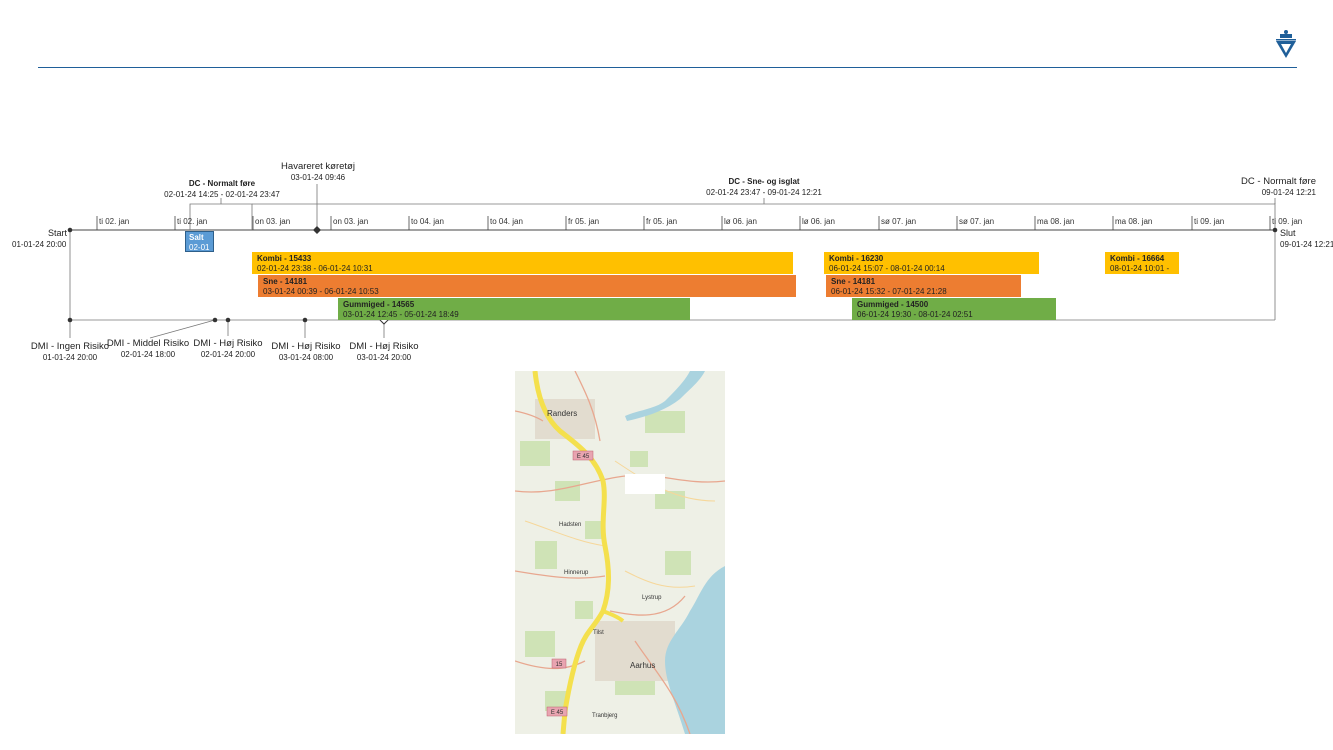 The image size is (1333, 750). Describe the element at coordinates (306, 357) in the screenshot. I see `event-date: 03-01-24 08:00` at that location.